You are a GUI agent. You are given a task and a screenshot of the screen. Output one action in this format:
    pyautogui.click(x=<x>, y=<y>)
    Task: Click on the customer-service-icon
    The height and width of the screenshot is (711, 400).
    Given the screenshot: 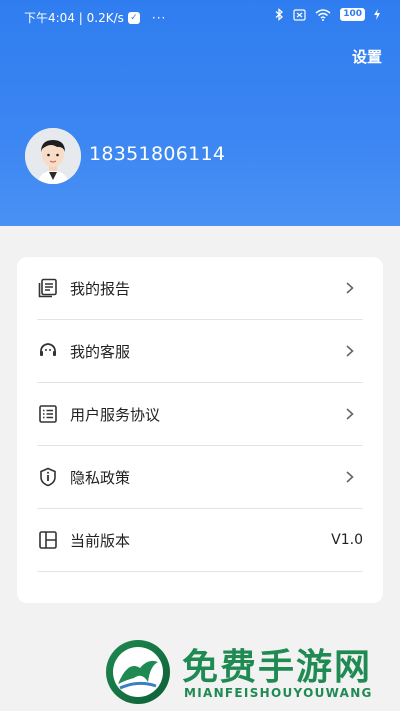 What is the action you would take?
    pyautogui.click(x=48, y=351)
    